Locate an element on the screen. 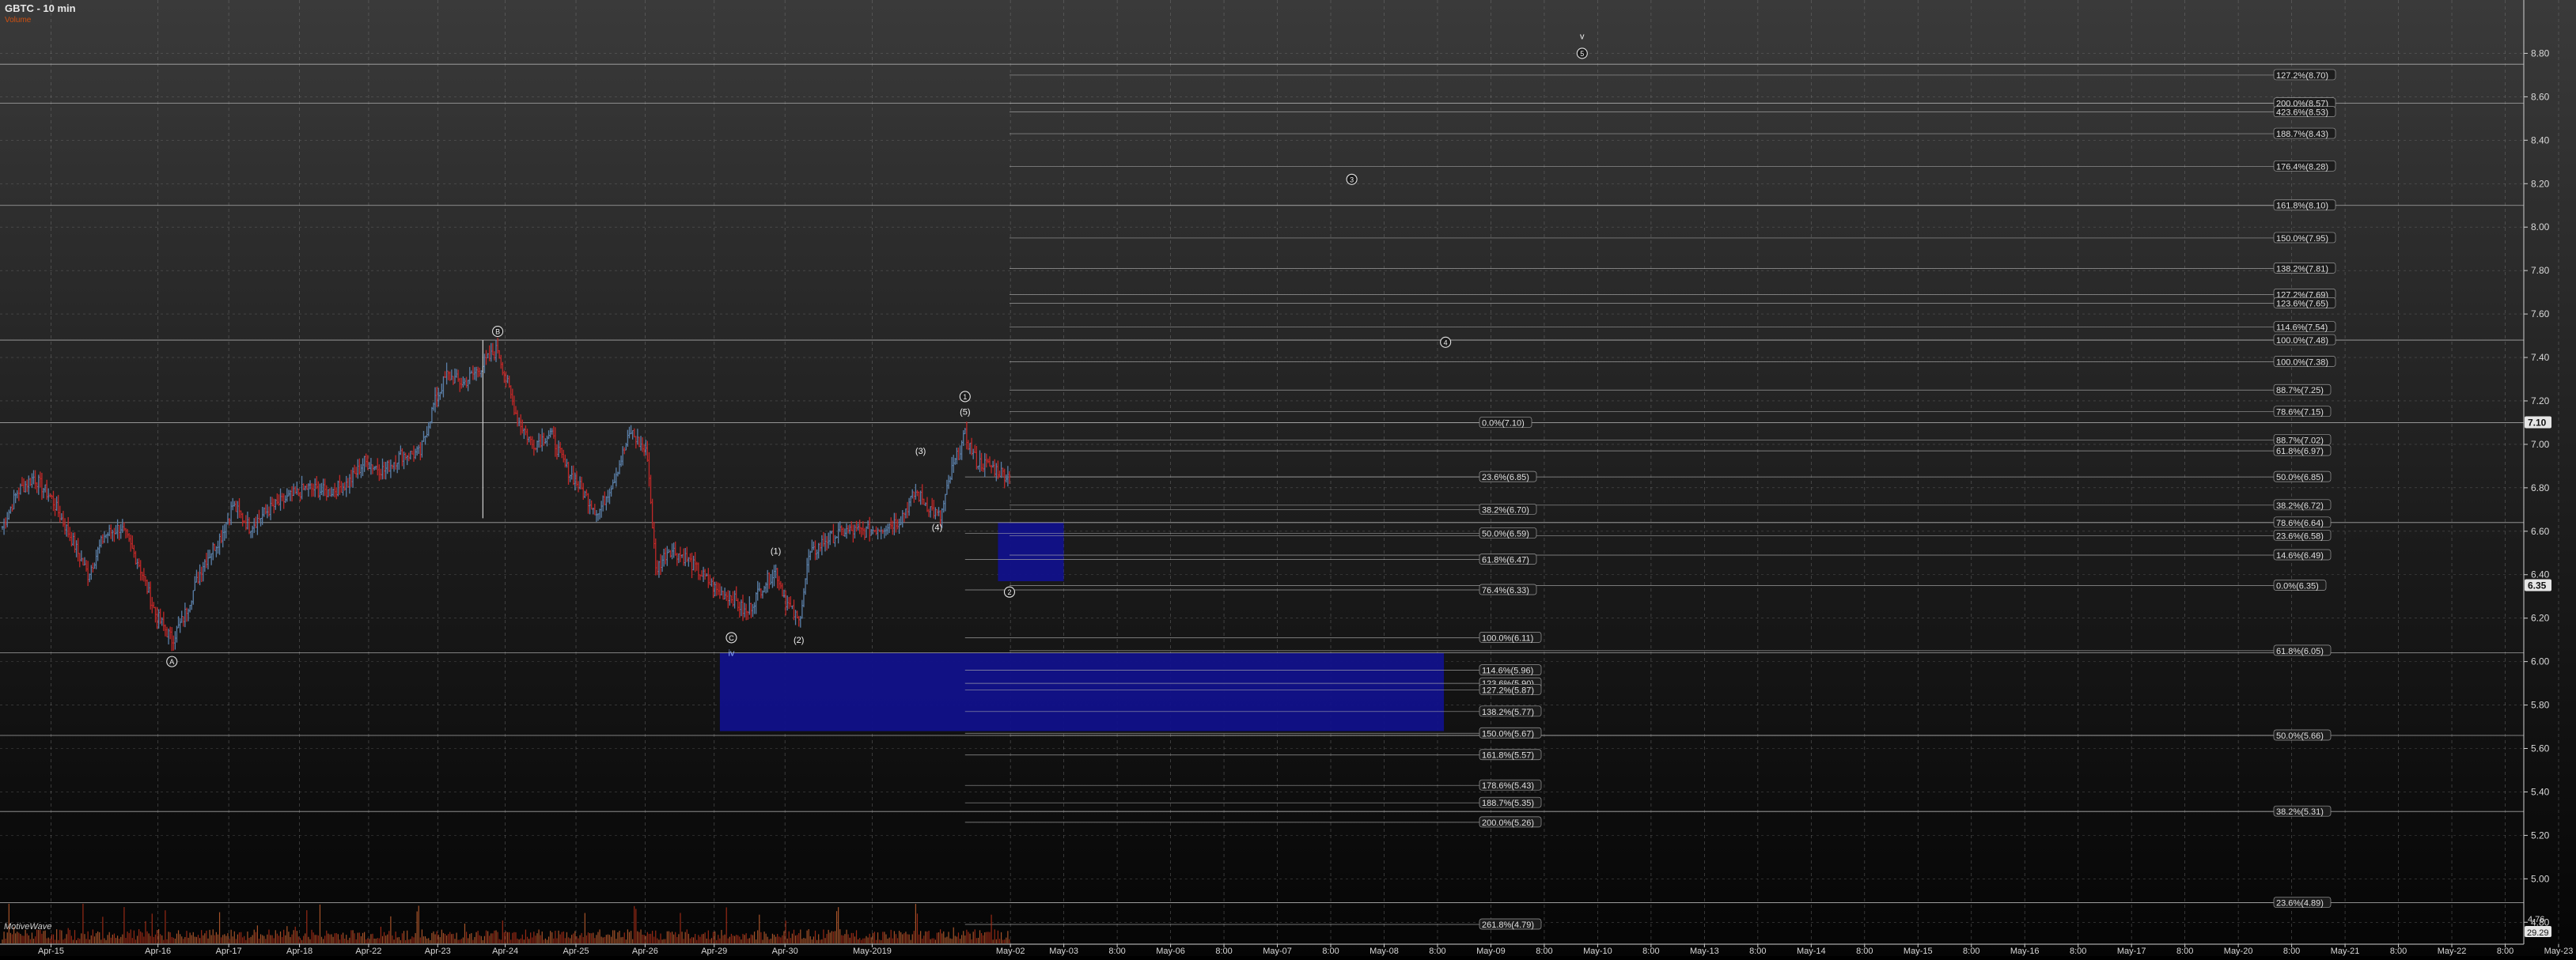 This screenshot has height=960, width=2576. fib-label-mid: 200.0%(5.26) is located at coordinates (1508, 823).